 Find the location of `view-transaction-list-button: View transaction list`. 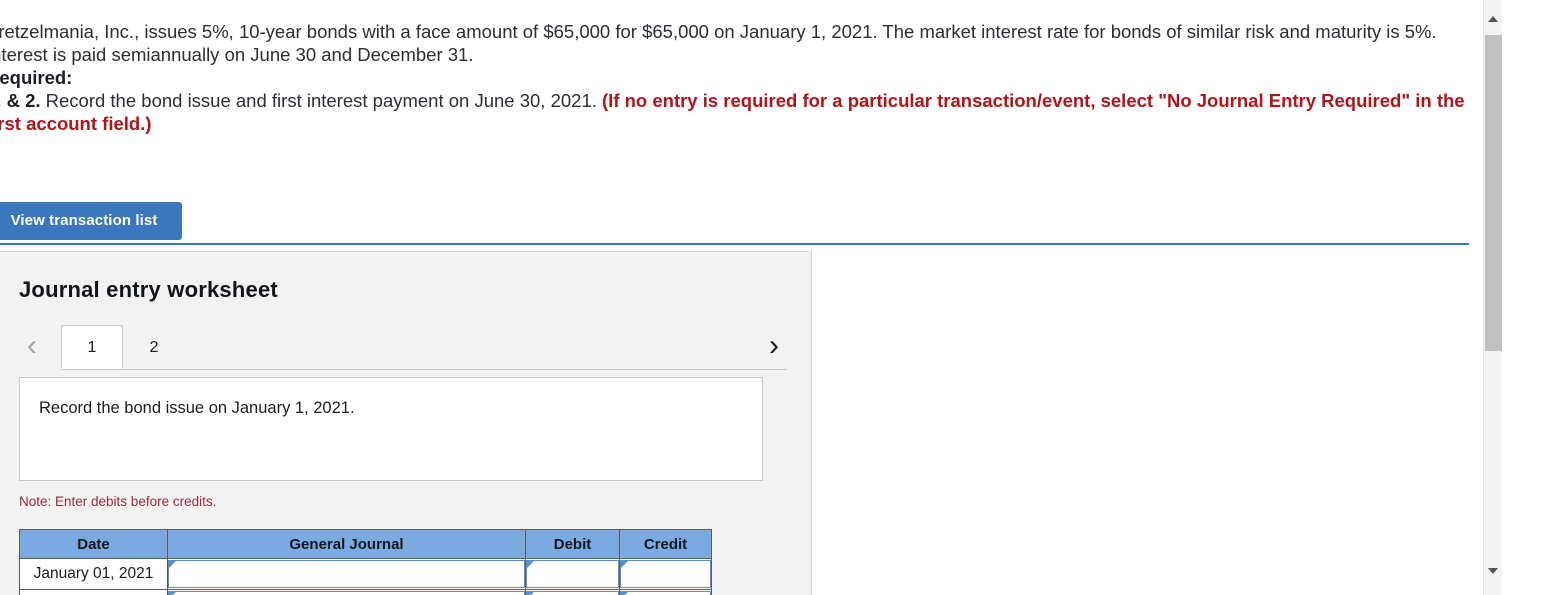

view-transaction-list-button: View transaction list is located at coordinates (91, 221).